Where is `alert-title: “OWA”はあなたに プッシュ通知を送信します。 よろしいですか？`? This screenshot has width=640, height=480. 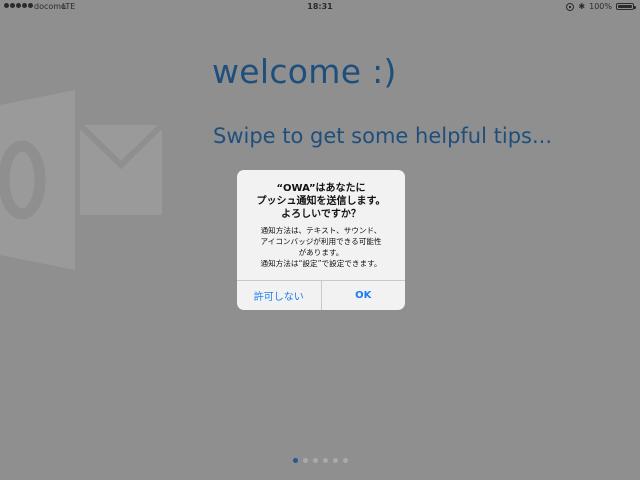 alert-title: “OWA”はあなたに プッシュ通知を送信します。 よろしいですか？ is located at coordinates (321, 201).